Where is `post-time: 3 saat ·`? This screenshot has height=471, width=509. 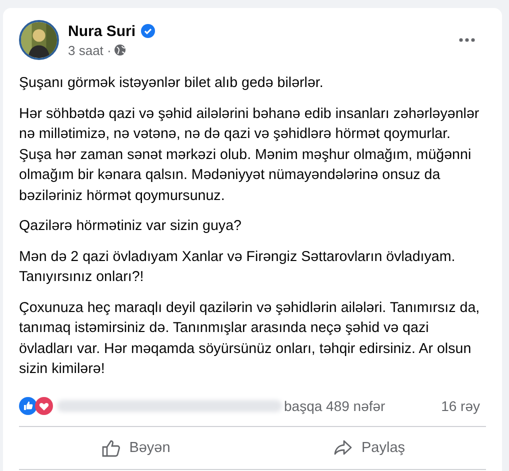
post-time: 3 saat · is located at coordinates (90, 50).